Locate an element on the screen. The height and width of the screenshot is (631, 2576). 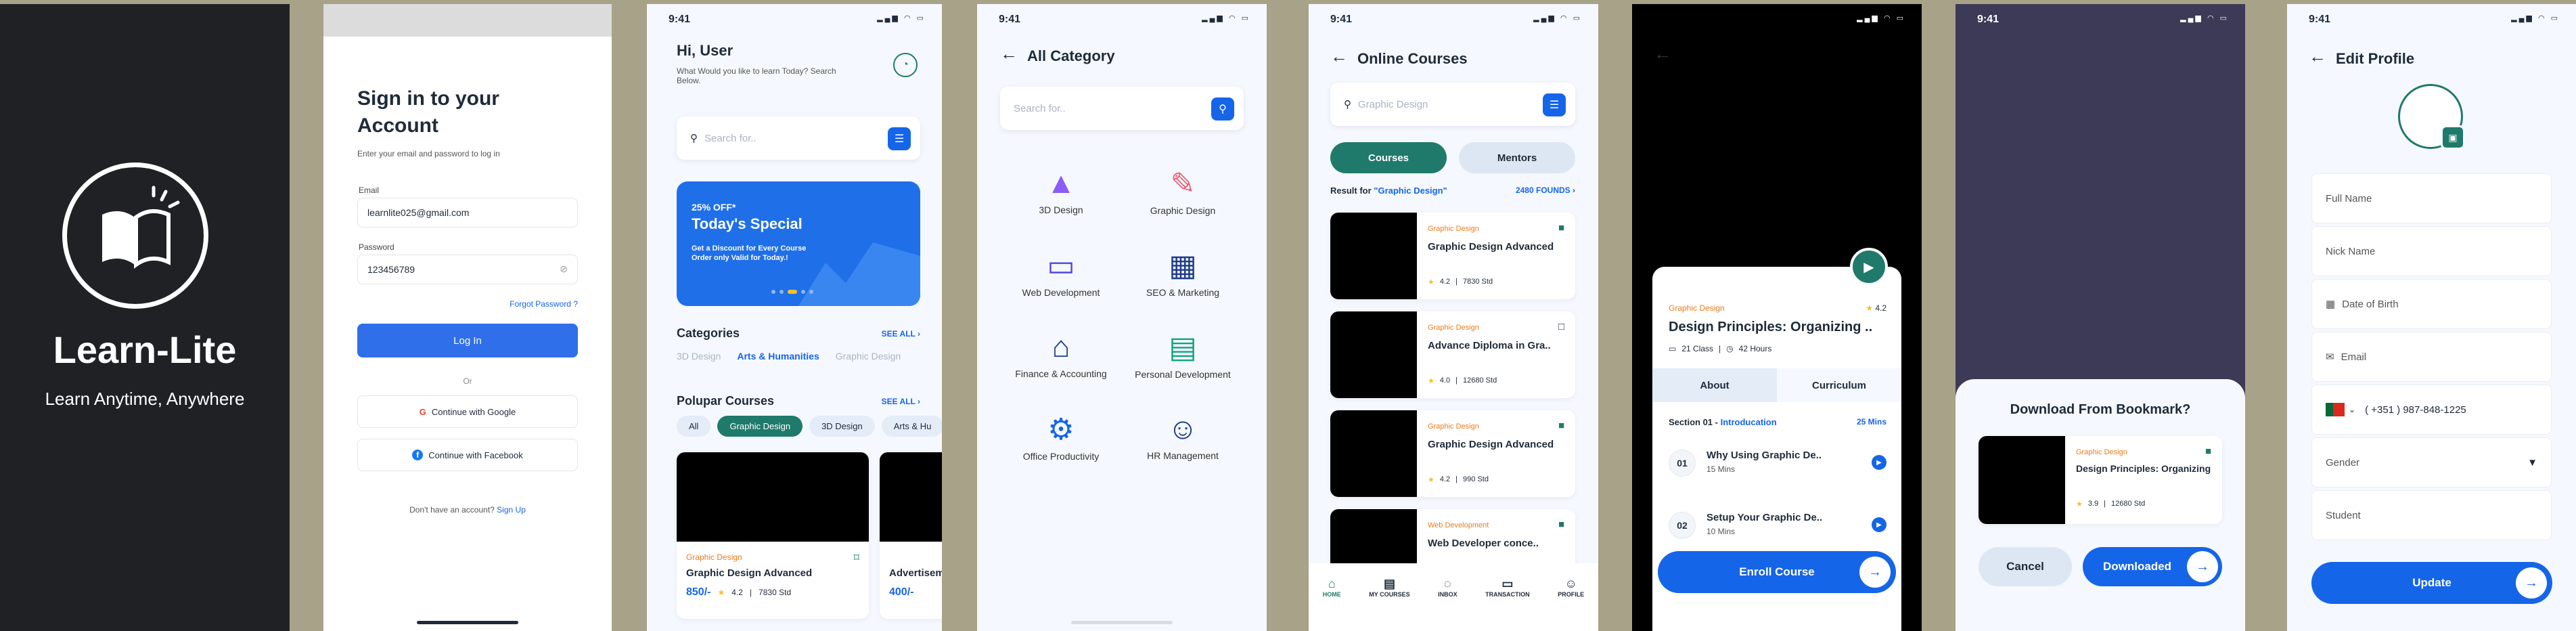
email-field: learnlite025@gmail.com is located at coordinates (467, 212).